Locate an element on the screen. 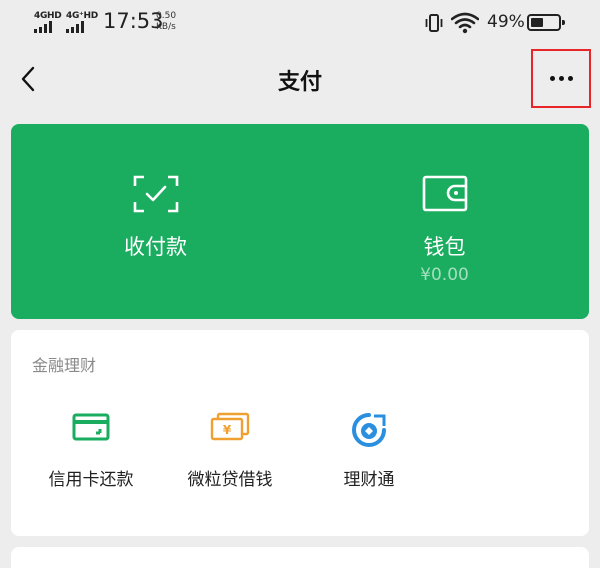 The image size is (600, 568). network-speed: 0.50 KB/s is located at coordinates (166, 22).